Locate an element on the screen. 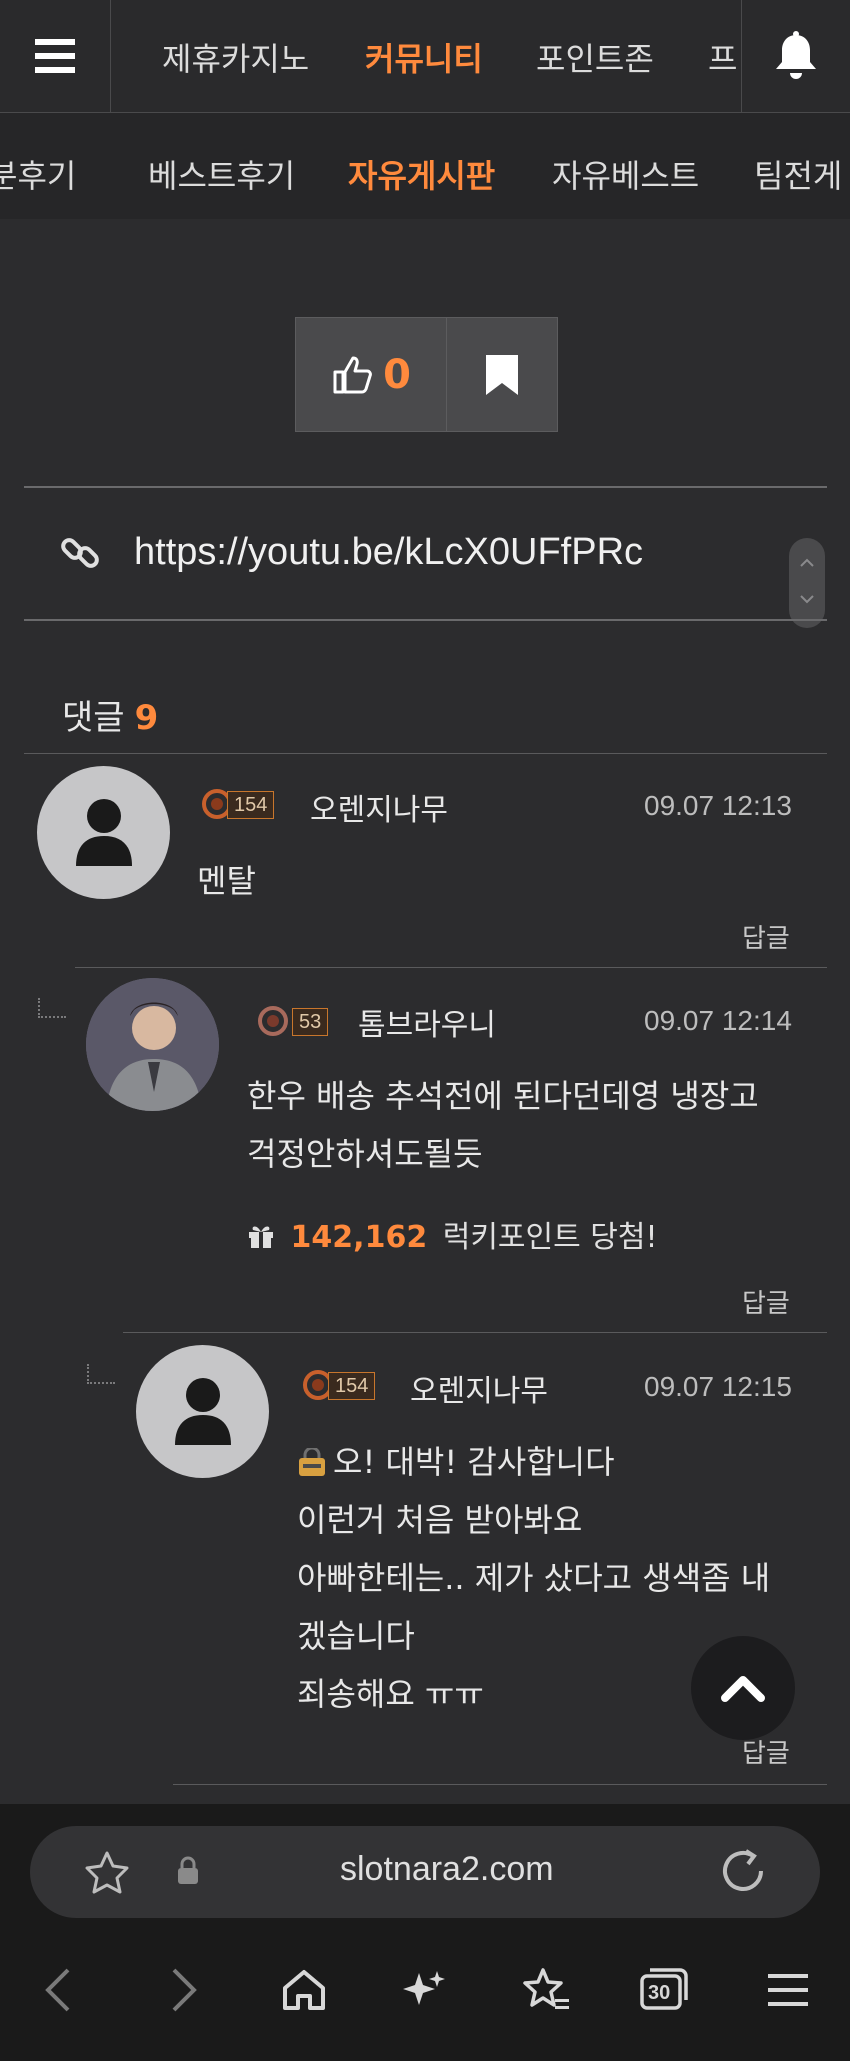  forward-button is located at coordinates (184, 1990).